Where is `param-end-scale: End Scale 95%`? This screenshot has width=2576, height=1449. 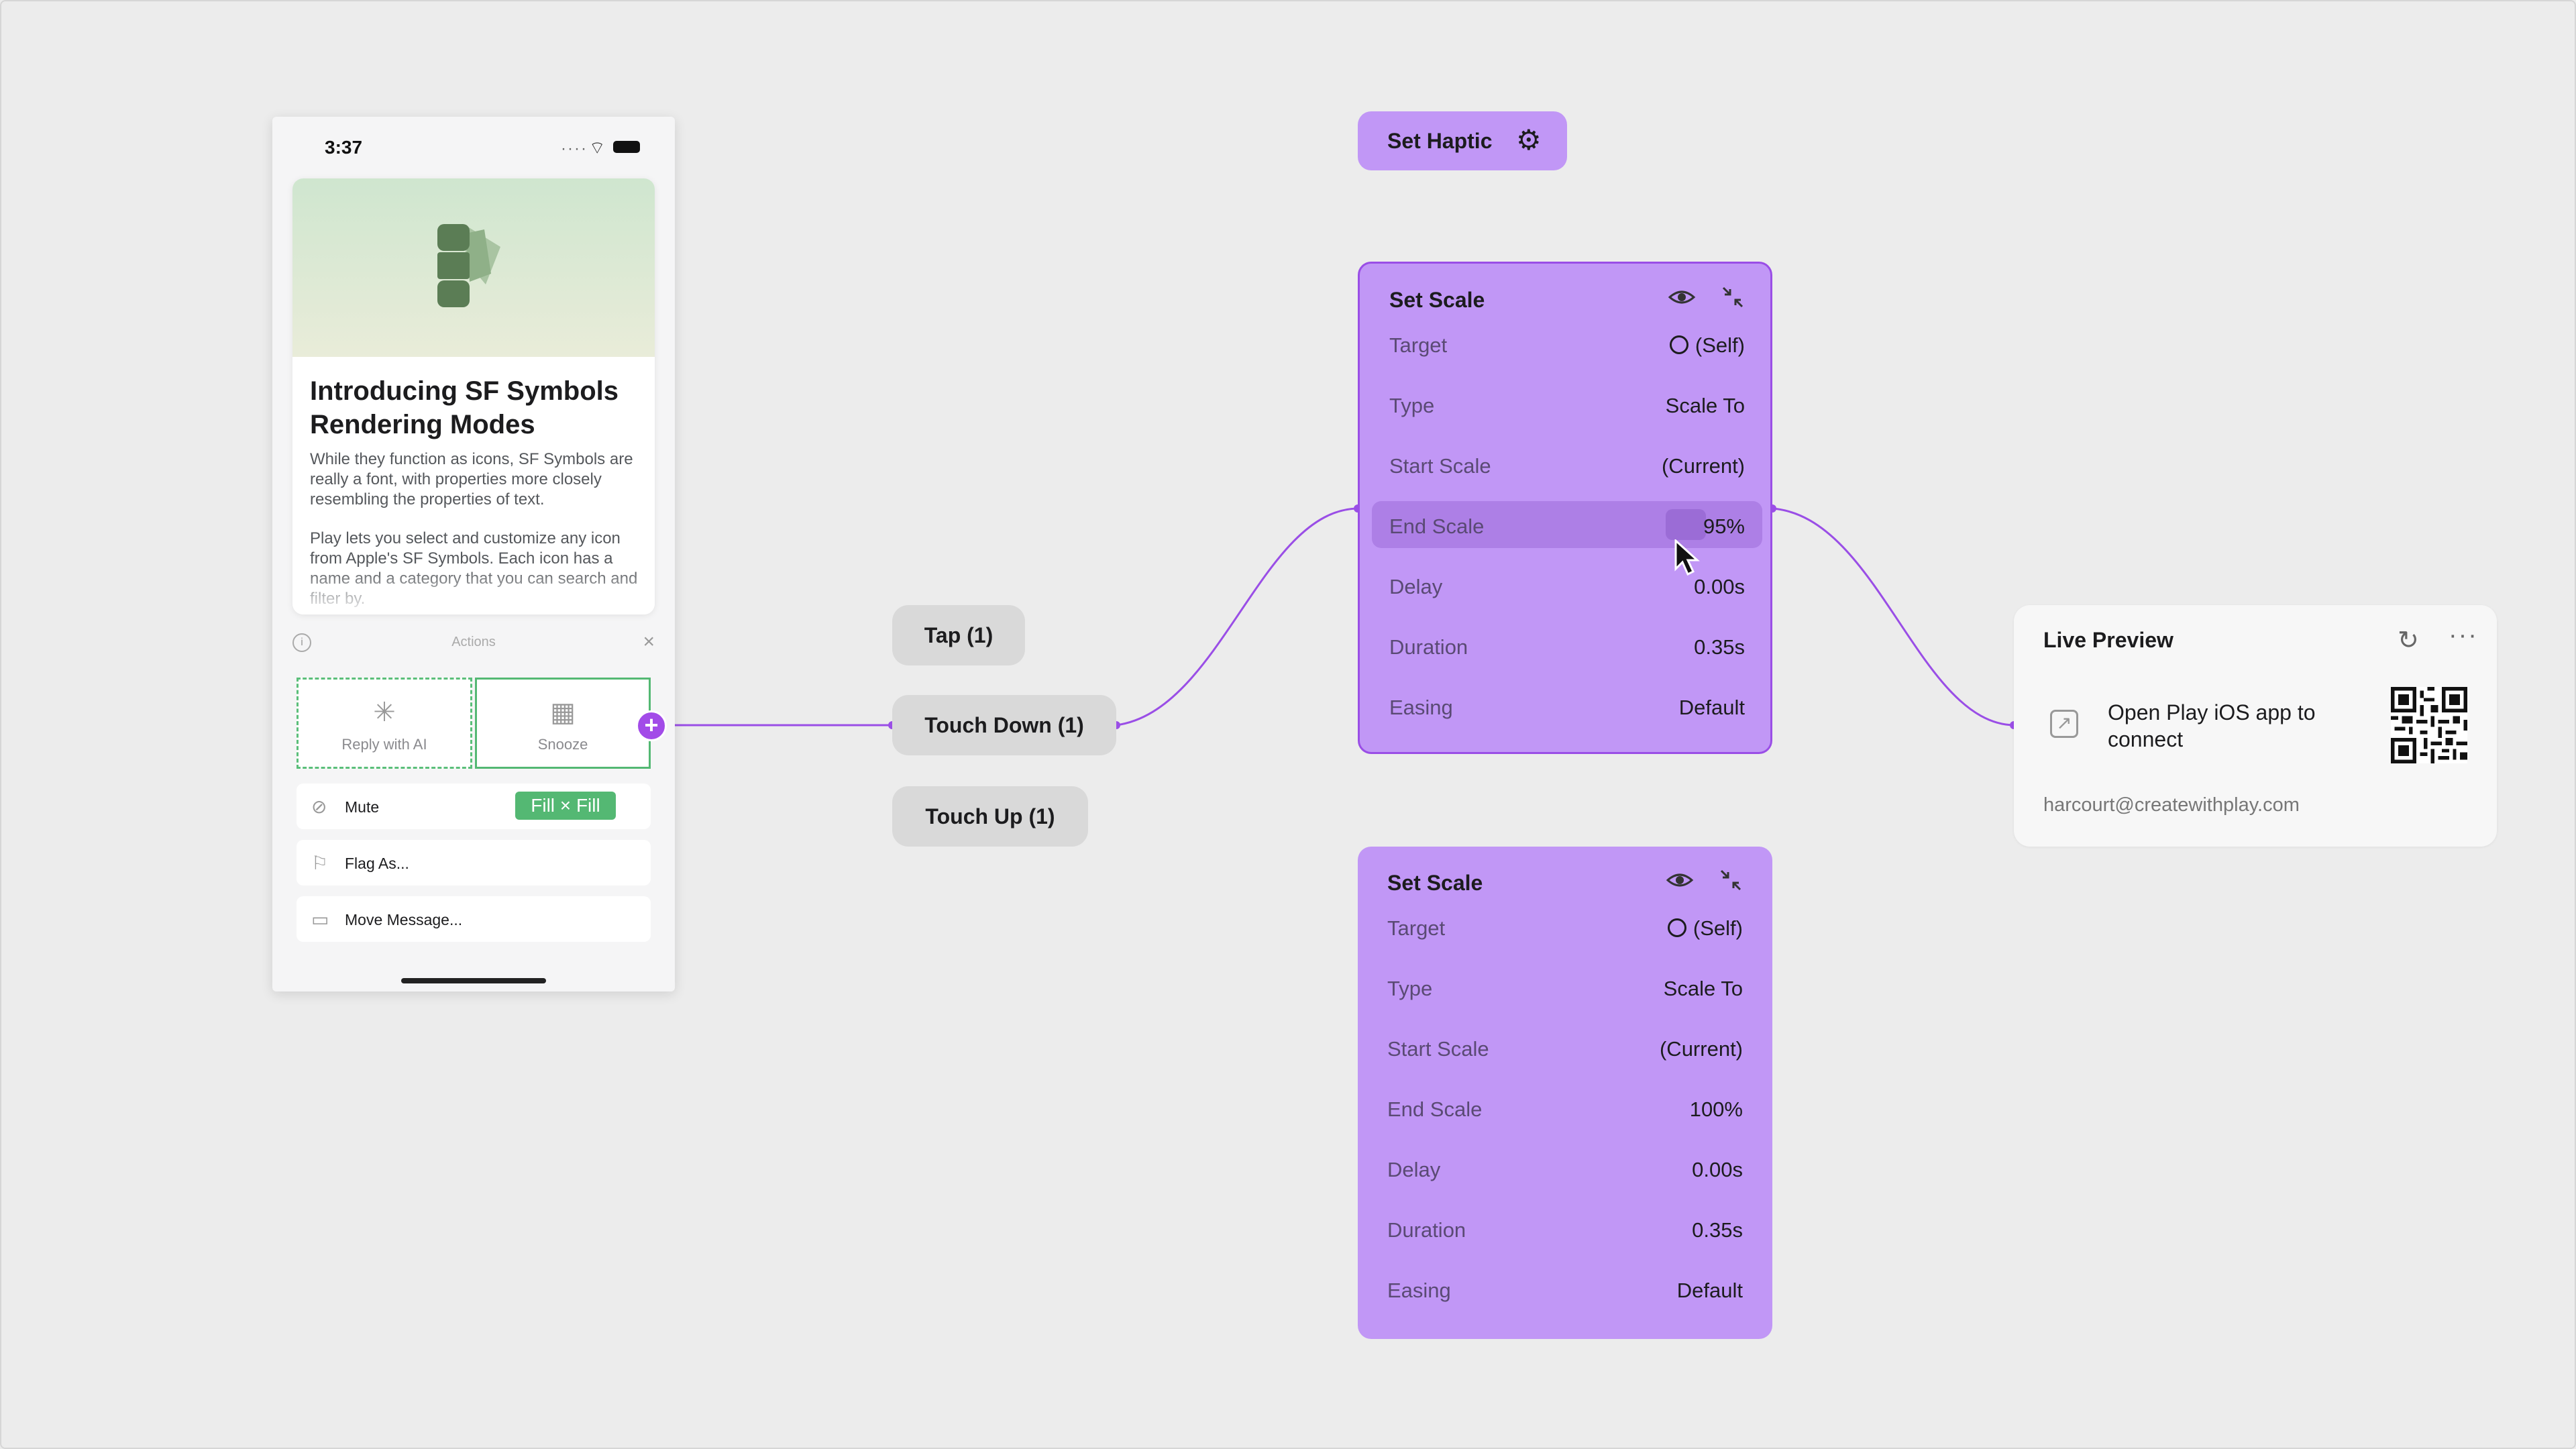 param-end-scale: End Scale 95% is located at coordinates (1567, 524).